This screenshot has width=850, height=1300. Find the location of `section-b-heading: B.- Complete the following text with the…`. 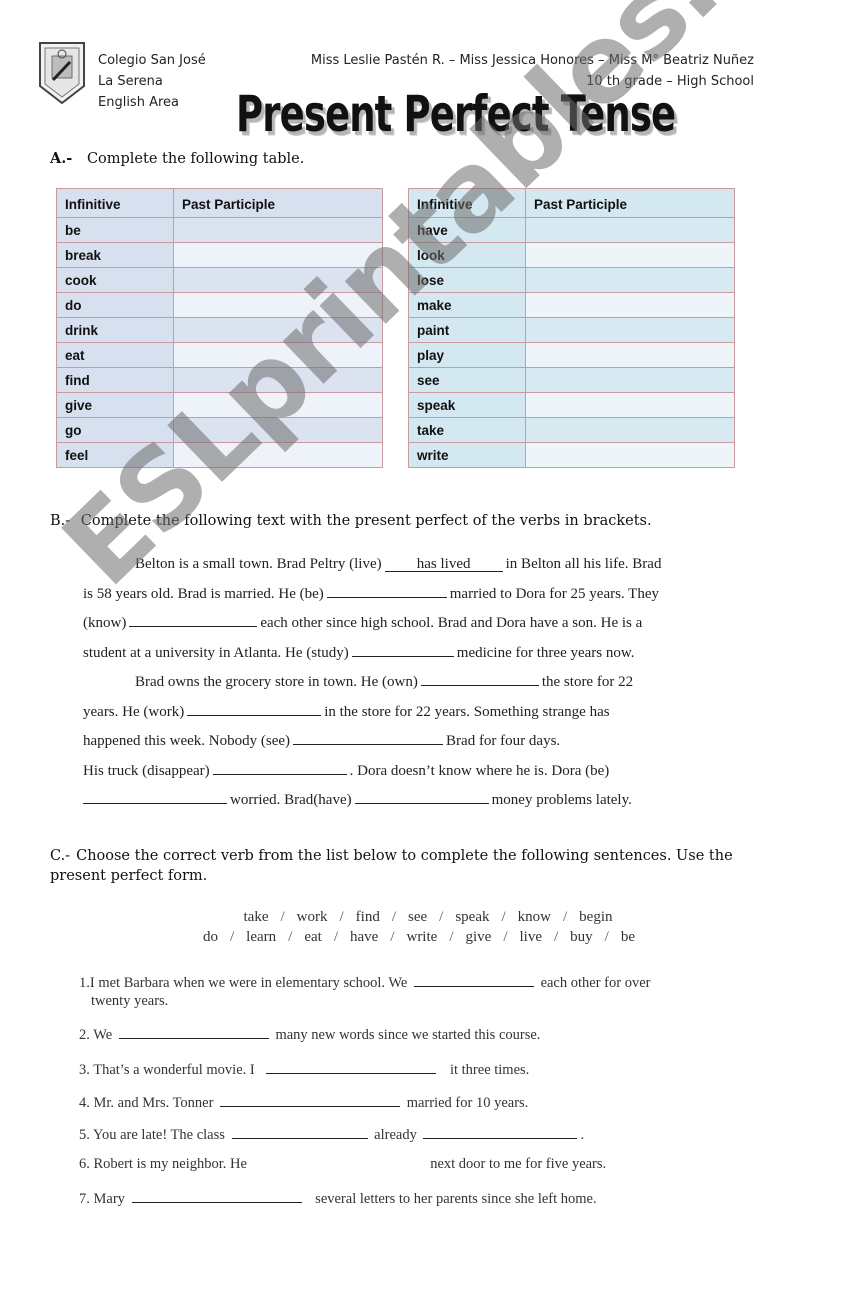

section-b-heading: B.- Complete the following text with the… is located at coordinates (351, 521).